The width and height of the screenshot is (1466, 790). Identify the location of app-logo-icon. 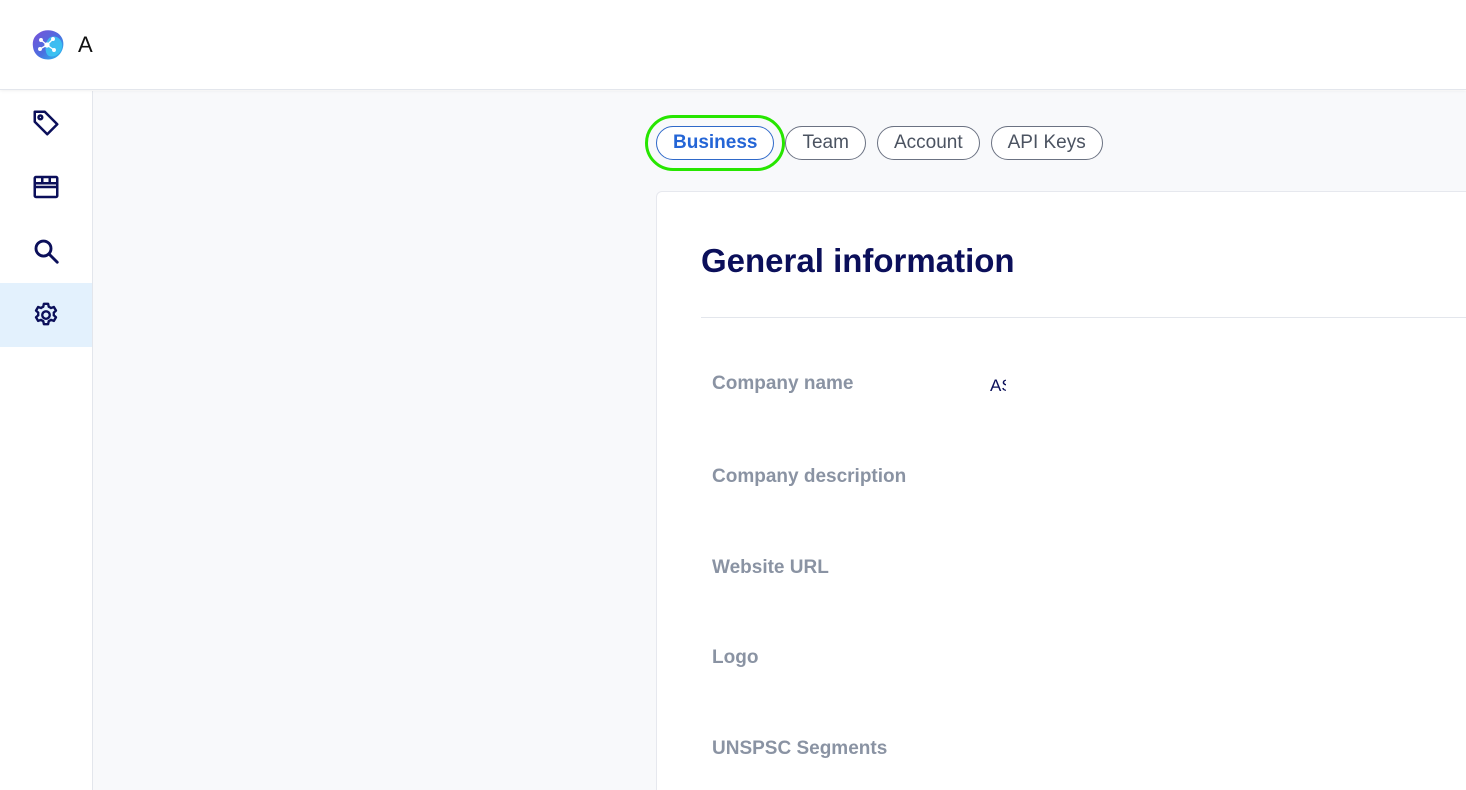
(48, 45).